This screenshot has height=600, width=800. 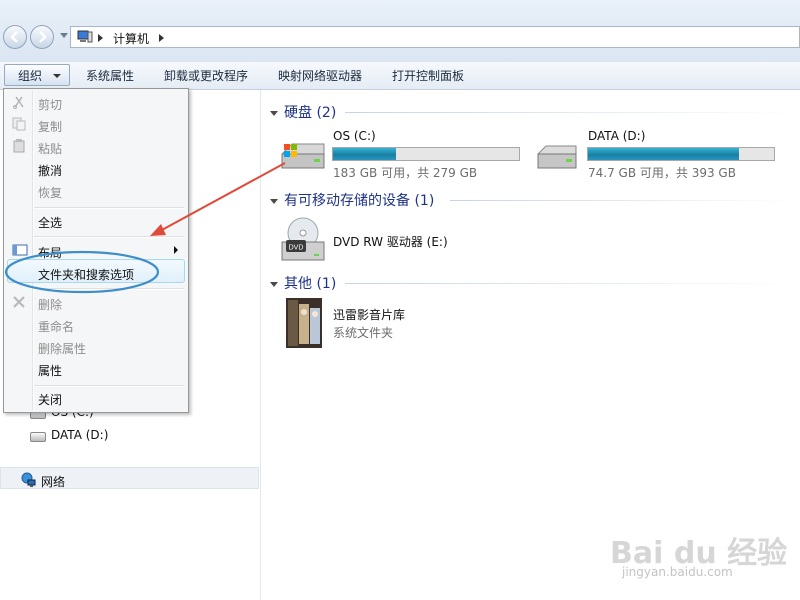 I want to click on highlight-ellipse, so click(x=82, y=272).